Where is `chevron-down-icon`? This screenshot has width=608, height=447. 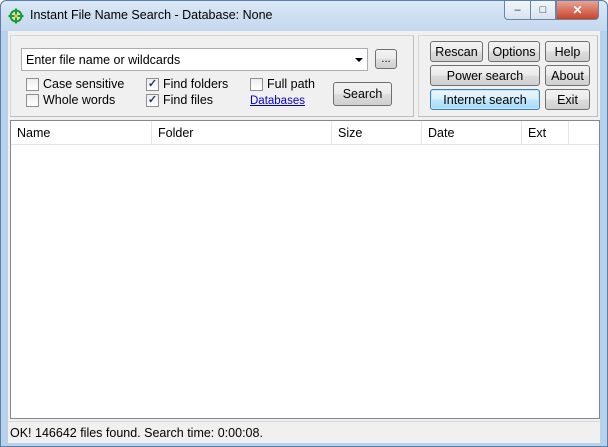 chevron-down-icon is located at coordinates (359, 60).